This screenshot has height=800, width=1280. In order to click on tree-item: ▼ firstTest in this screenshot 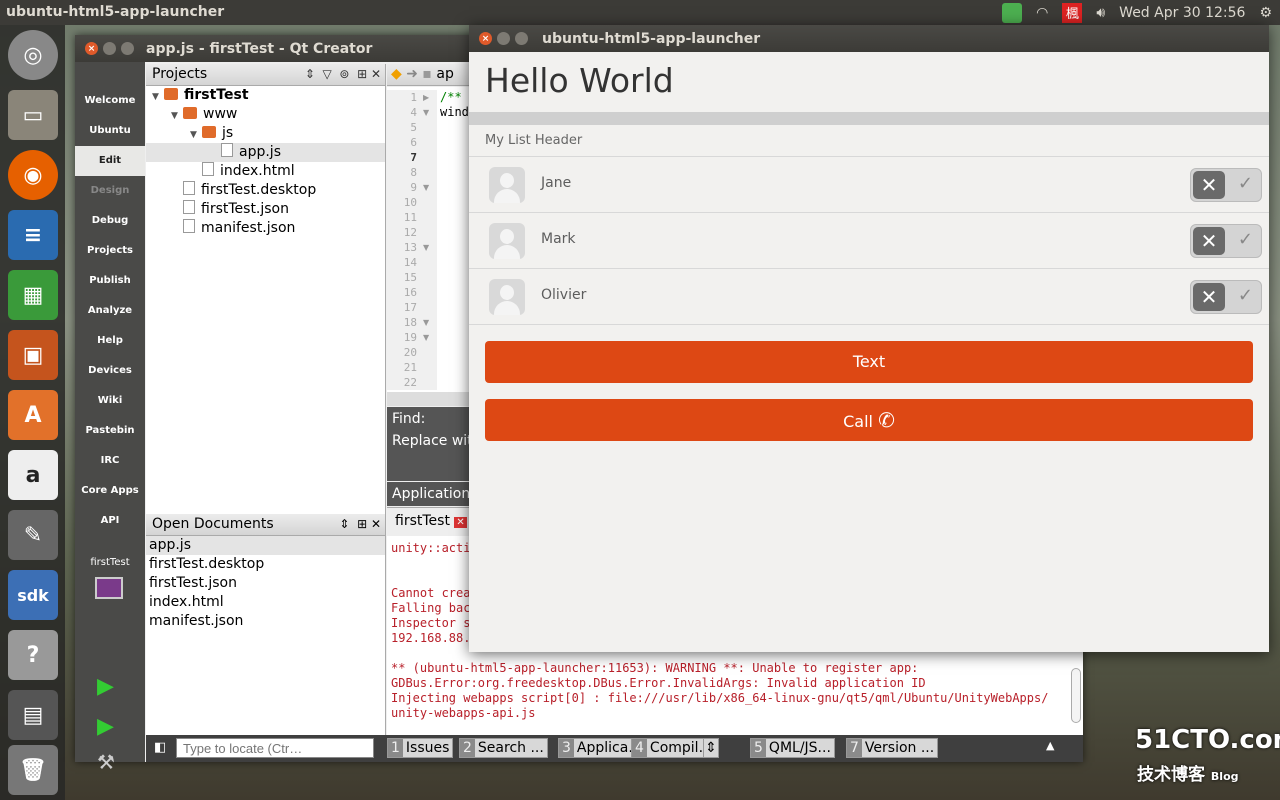, I will do `click(265, 95)`.